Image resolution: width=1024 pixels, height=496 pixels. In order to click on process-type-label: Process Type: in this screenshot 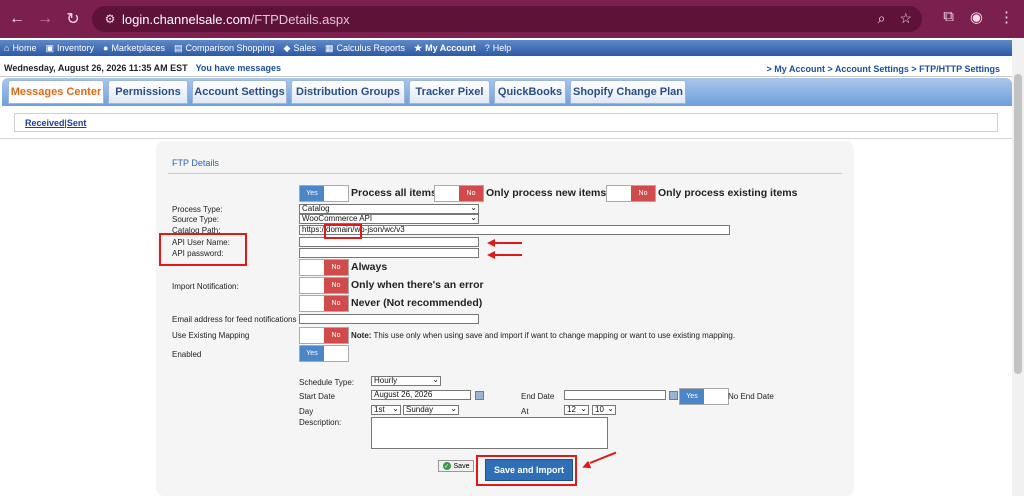, I will do `click(197, 209)`.